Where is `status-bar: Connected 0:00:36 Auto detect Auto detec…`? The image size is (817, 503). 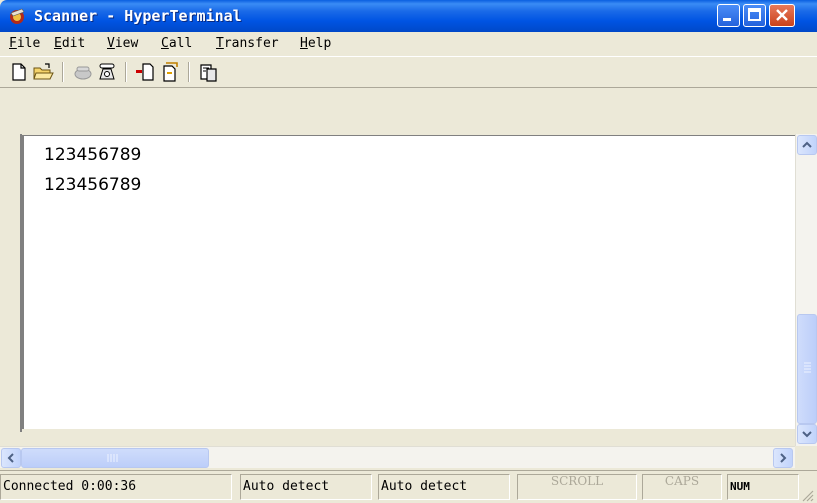
status-bar: Connected 0:00:36 Auto detect Auto detec… is located at coordinates (408, 486).